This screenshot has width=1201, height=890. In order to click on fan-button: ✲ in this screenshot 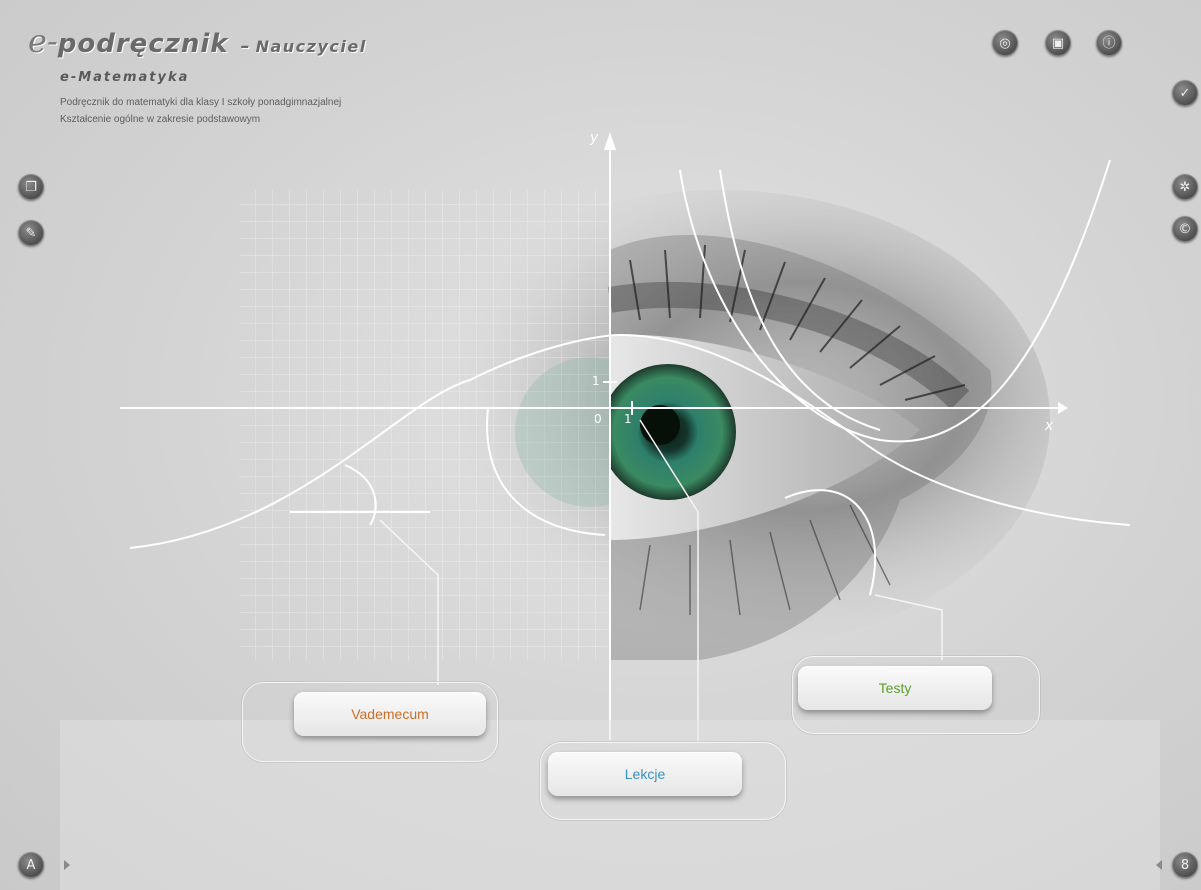, I will do `click(1185, 187)`.